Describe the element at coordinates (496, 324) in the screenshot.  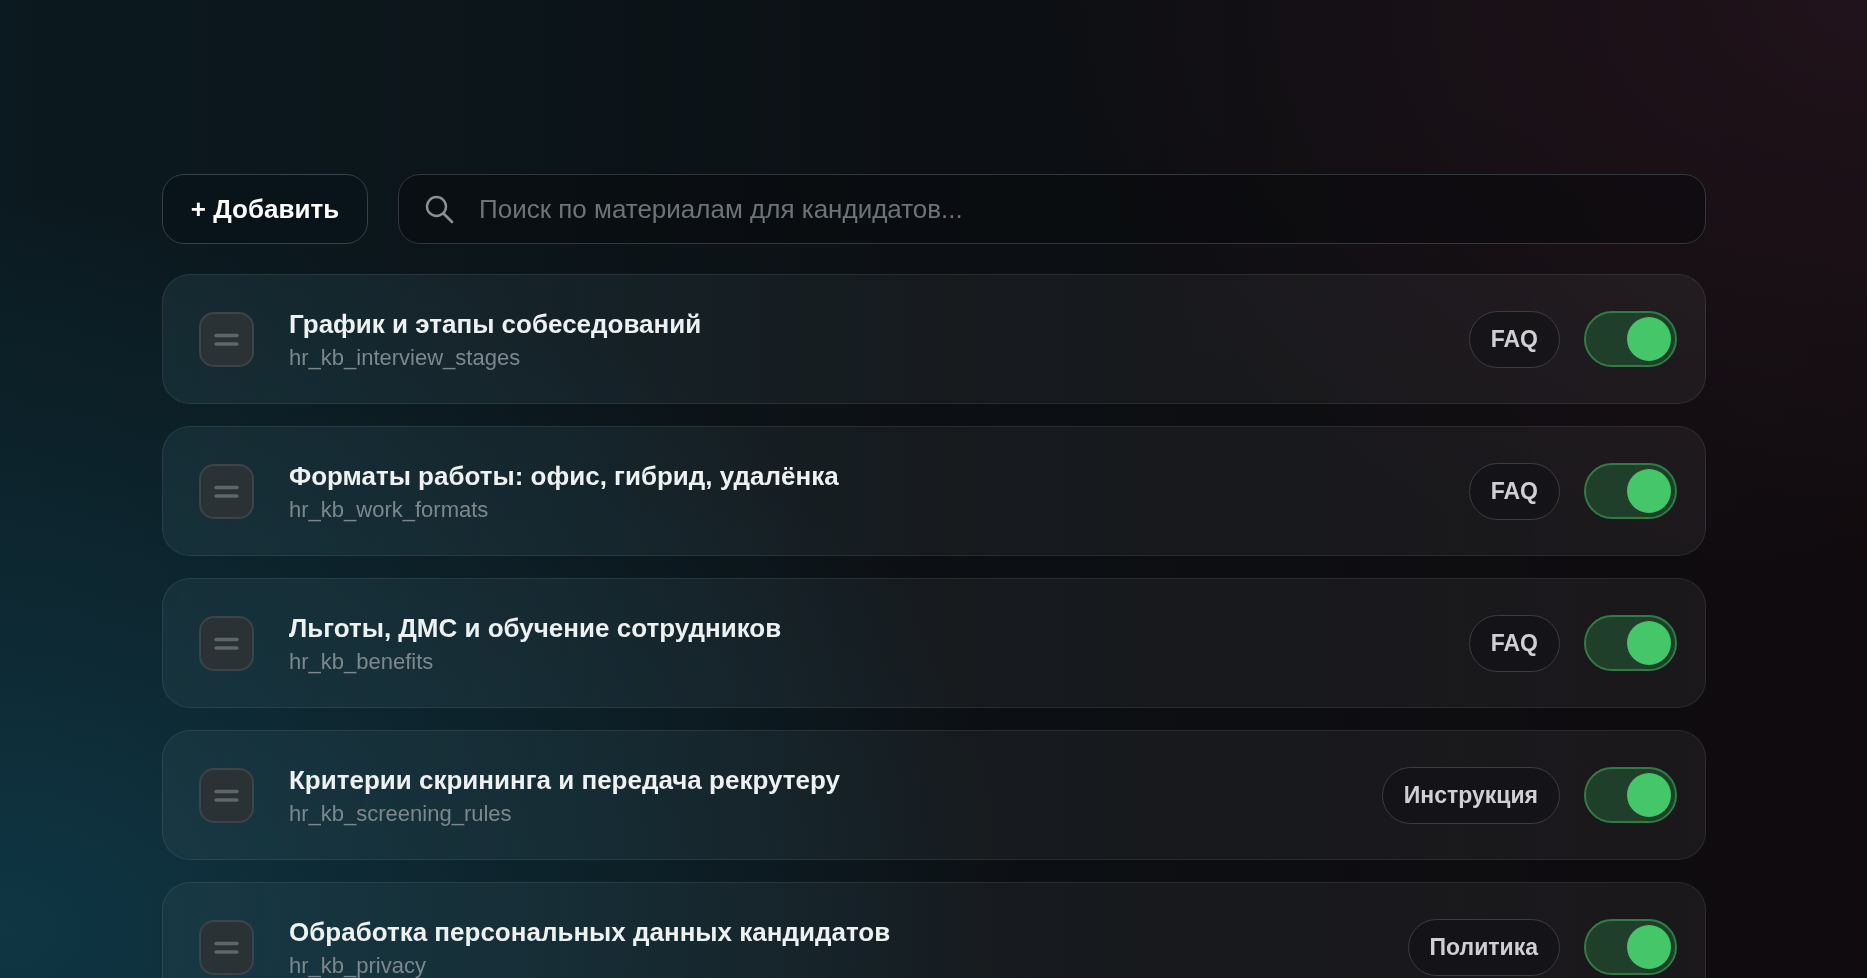
I see `item-title: График и этапы собеседований` at that location.